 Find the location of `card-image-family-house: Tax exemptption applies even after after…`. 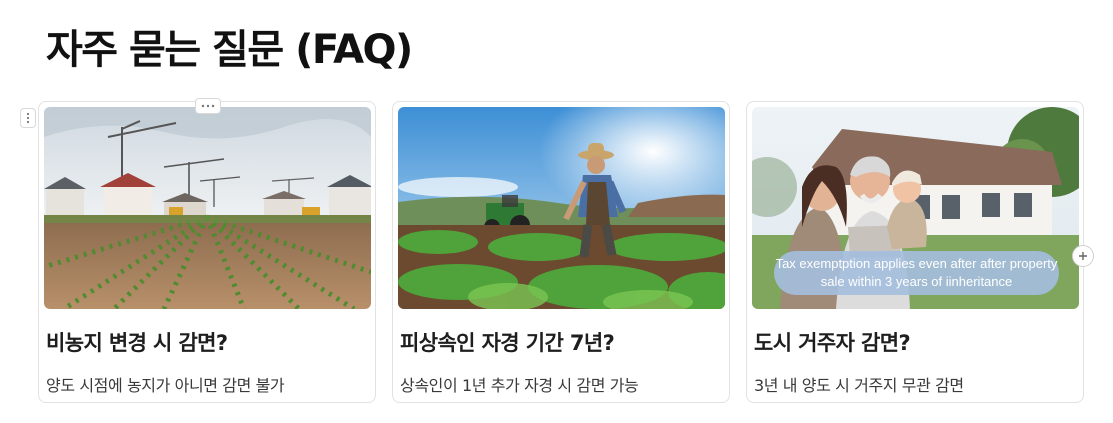

card-image-family-house: Tax exemptption applies even after after… is located at coordinates (915, 208).